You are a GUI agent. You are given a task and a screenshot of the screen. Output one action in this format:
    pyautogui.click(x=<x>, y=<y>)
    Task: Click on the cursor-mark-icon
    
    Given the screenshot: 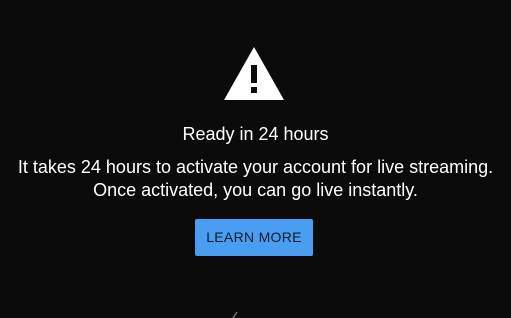 What is the action you would take?
    pyautogui.click(x=235, y=314)
    